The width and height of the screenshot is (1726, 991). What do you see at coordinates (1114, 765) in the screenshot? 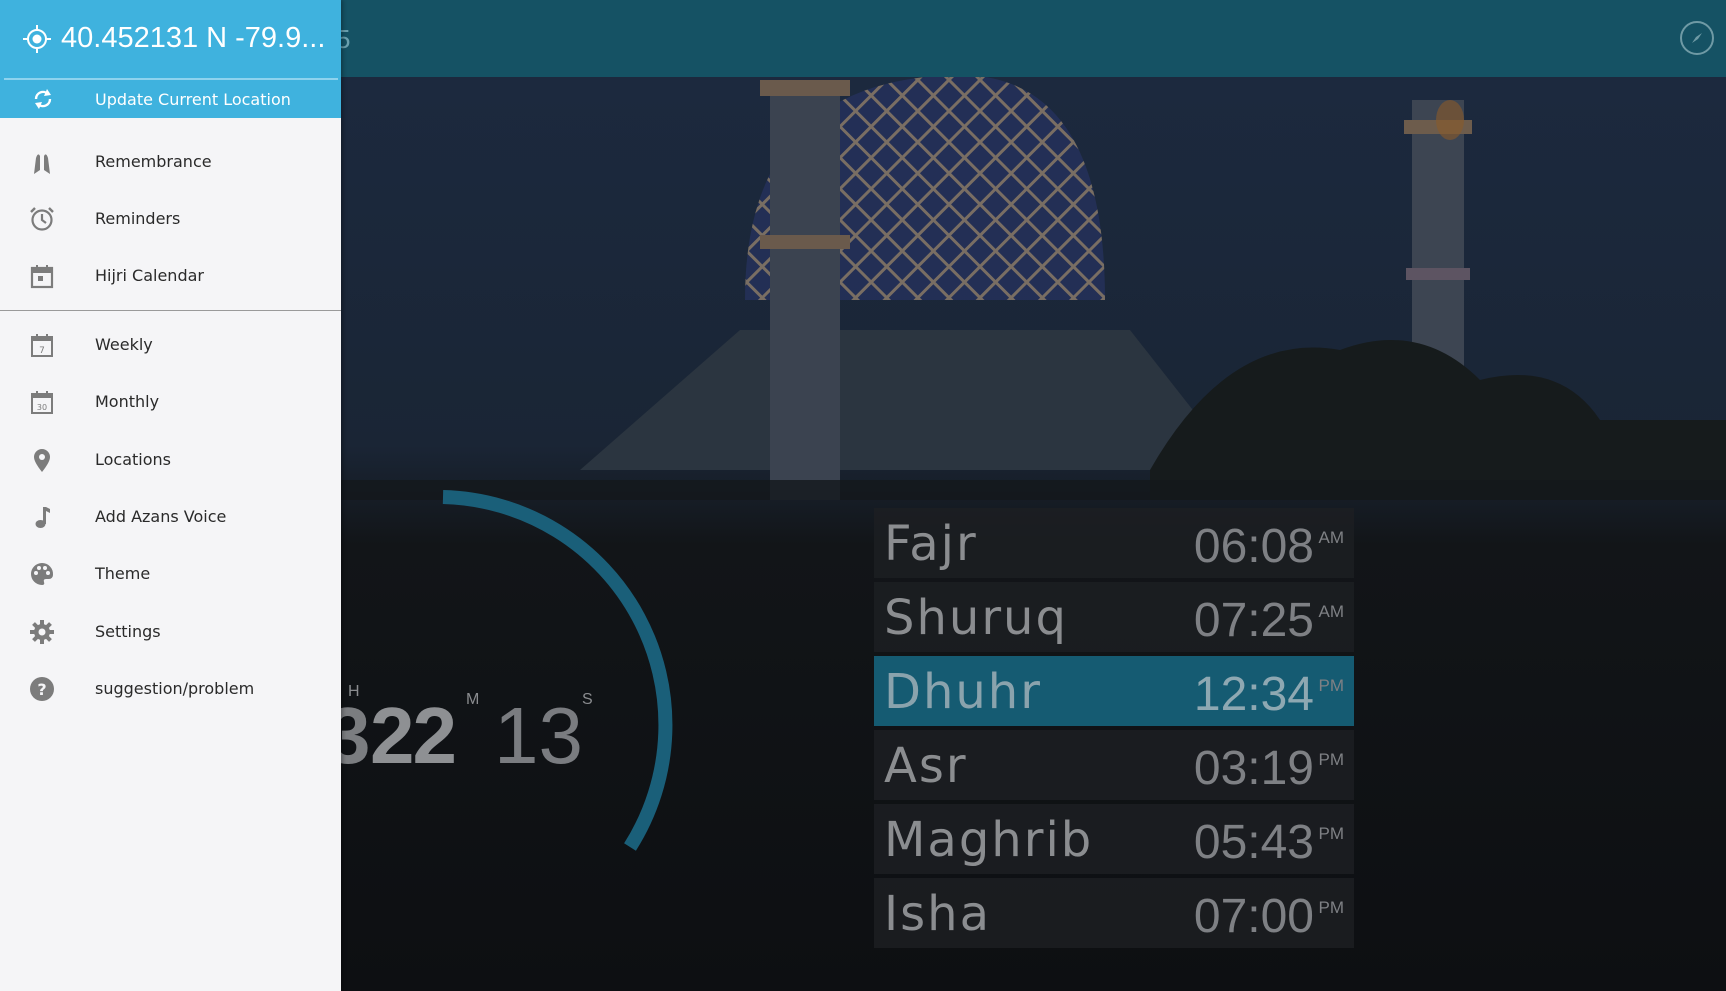
I see `prayer-row-asr: Asr 03:19 PM` at bounding box center [1114, 765].